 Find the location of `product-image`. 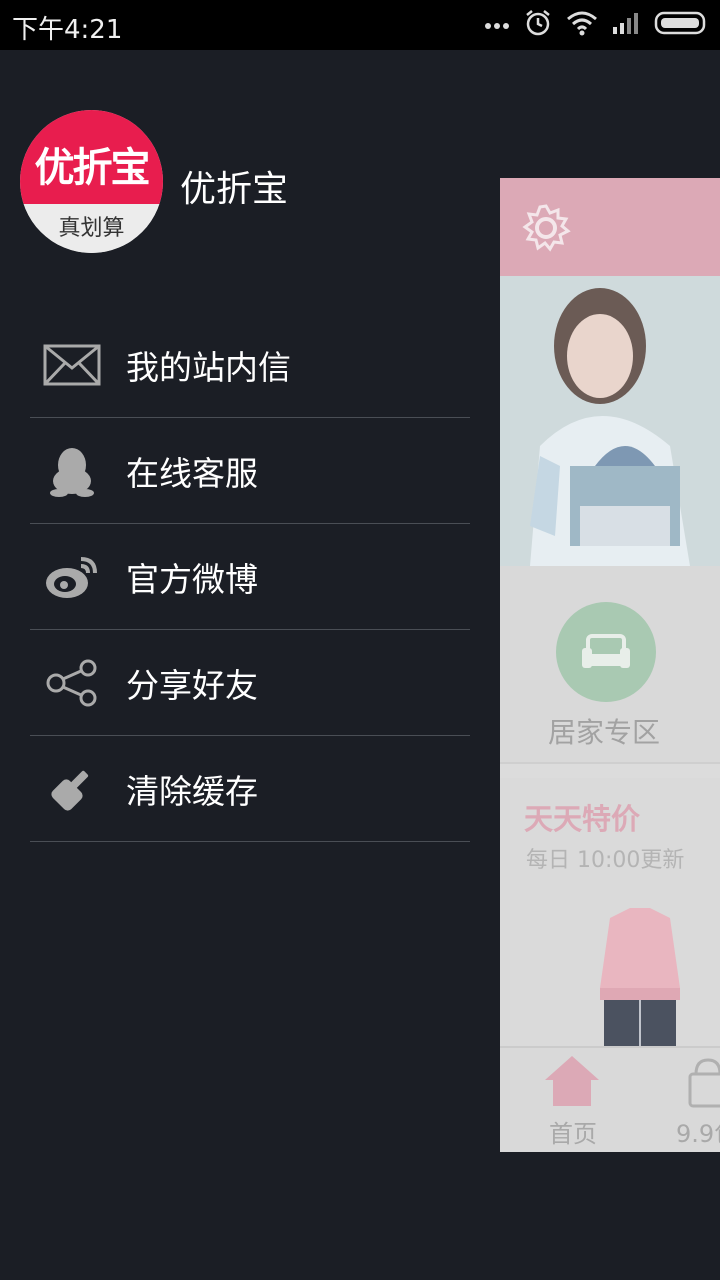

product-image is located at coordinates (640, 980).